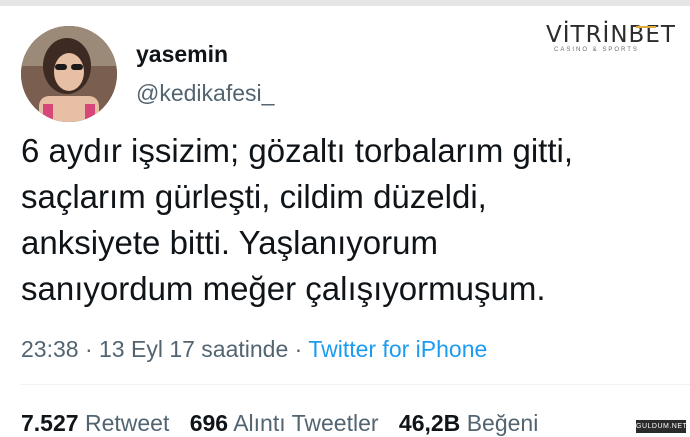 This screenshot has width=690, height=437. What do you see at coordinates (397, 349) in the screenshot?
I see `tweet-source-link: Twitter for iPhone` at bounding box center [397, 349].